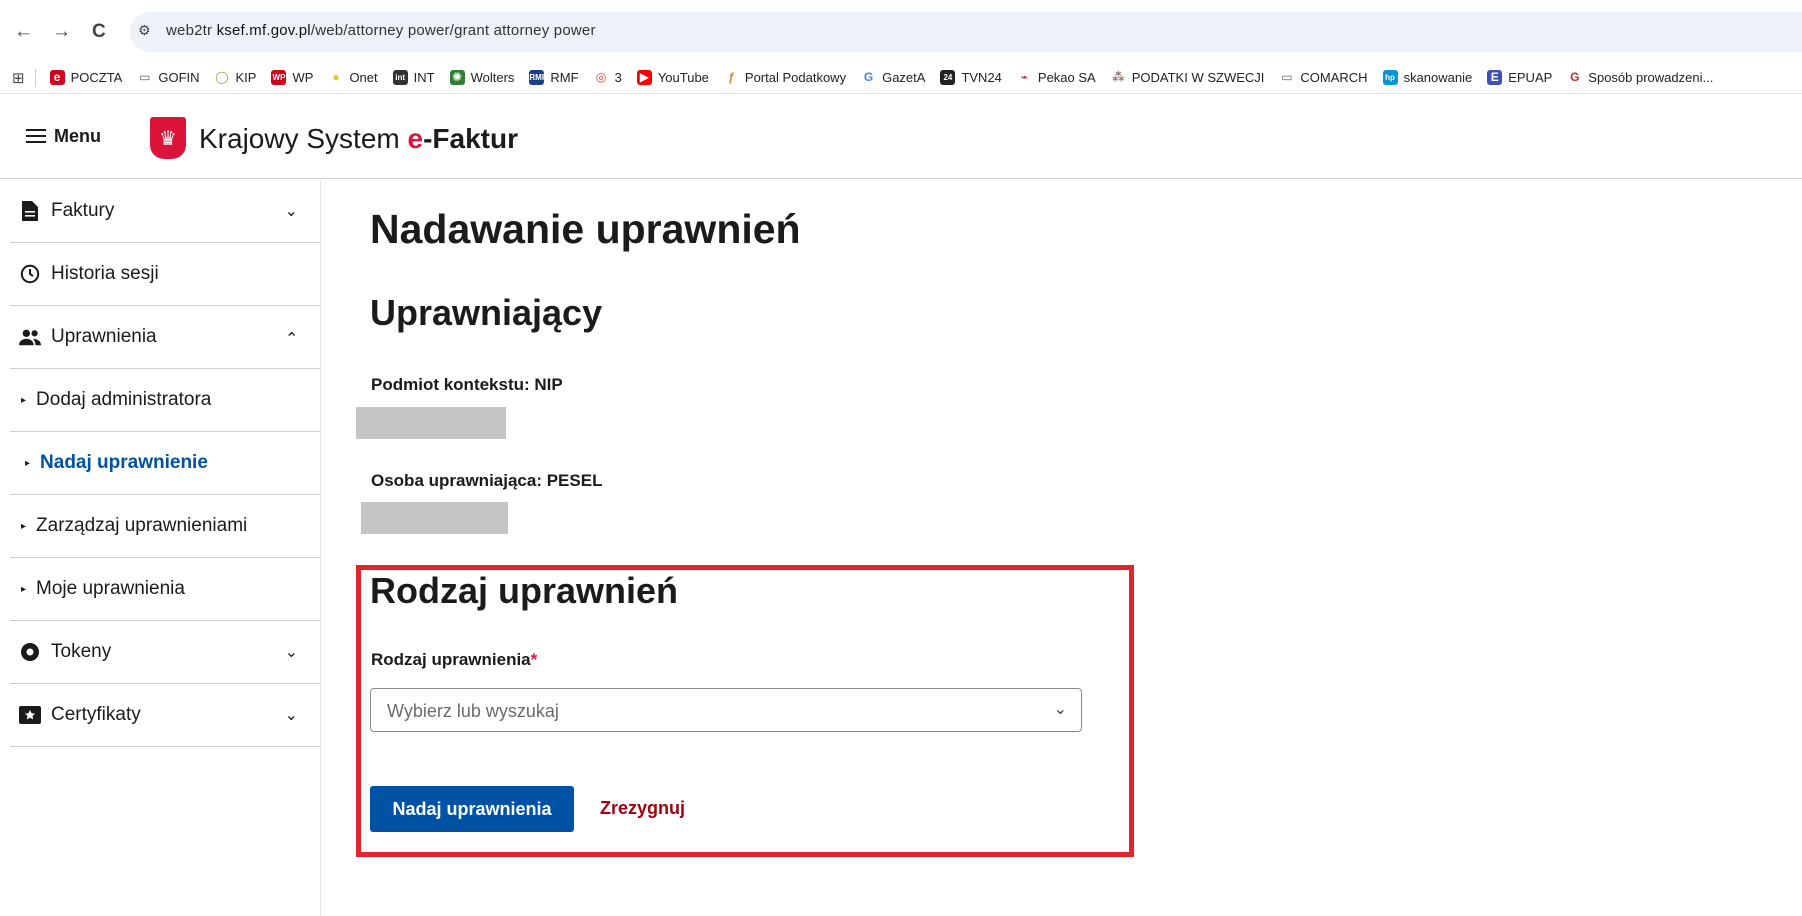 This screenshot has height=916, width=1802. Describe the element at coordinates (424, 77) in the screenshot. I see `bookmark-label: INT` at that location.